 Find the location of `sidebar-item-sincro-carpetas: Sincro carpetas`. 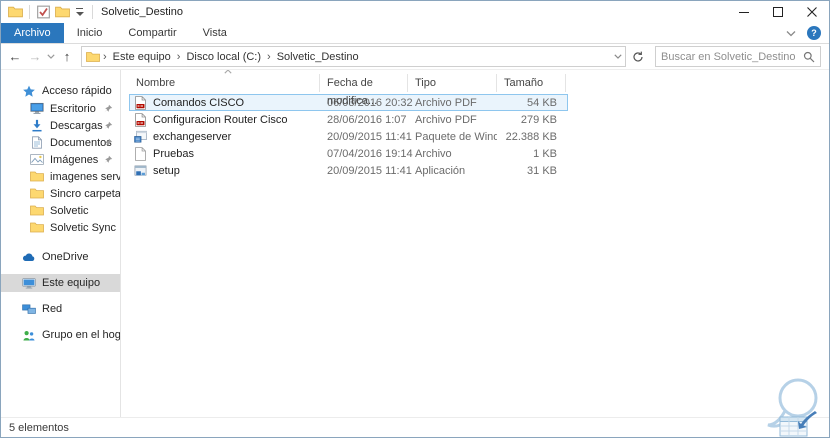

sidebar-item-sincro-carpetas: Sincro carpetas is located at coordinates (60, 193).